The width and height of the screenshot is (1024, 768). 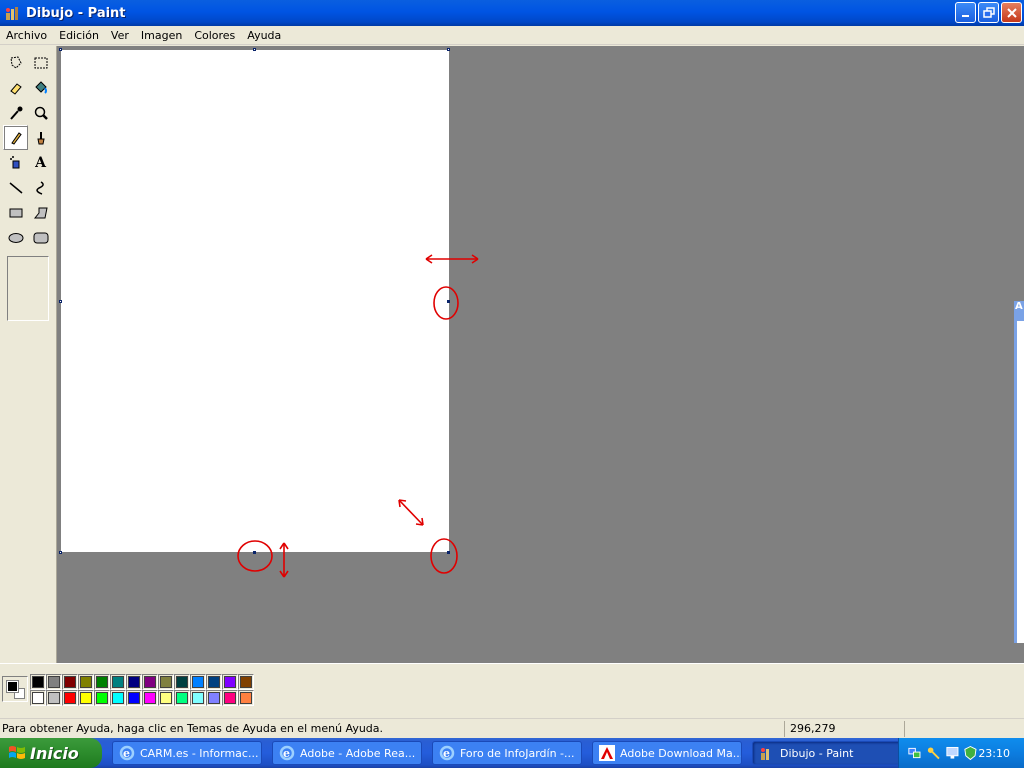 I want to click on close-button, so click(x=1011, y=12).